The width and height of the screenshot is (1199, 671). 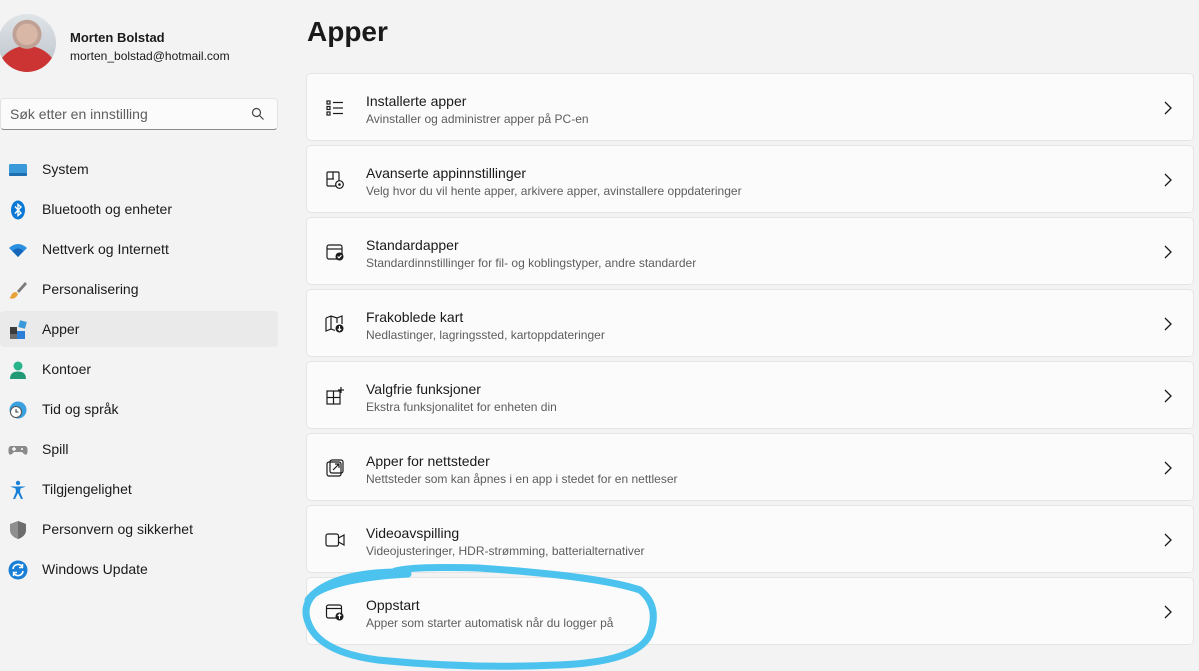 I want to click on app-settings-icon, so click(x=335, y=180).